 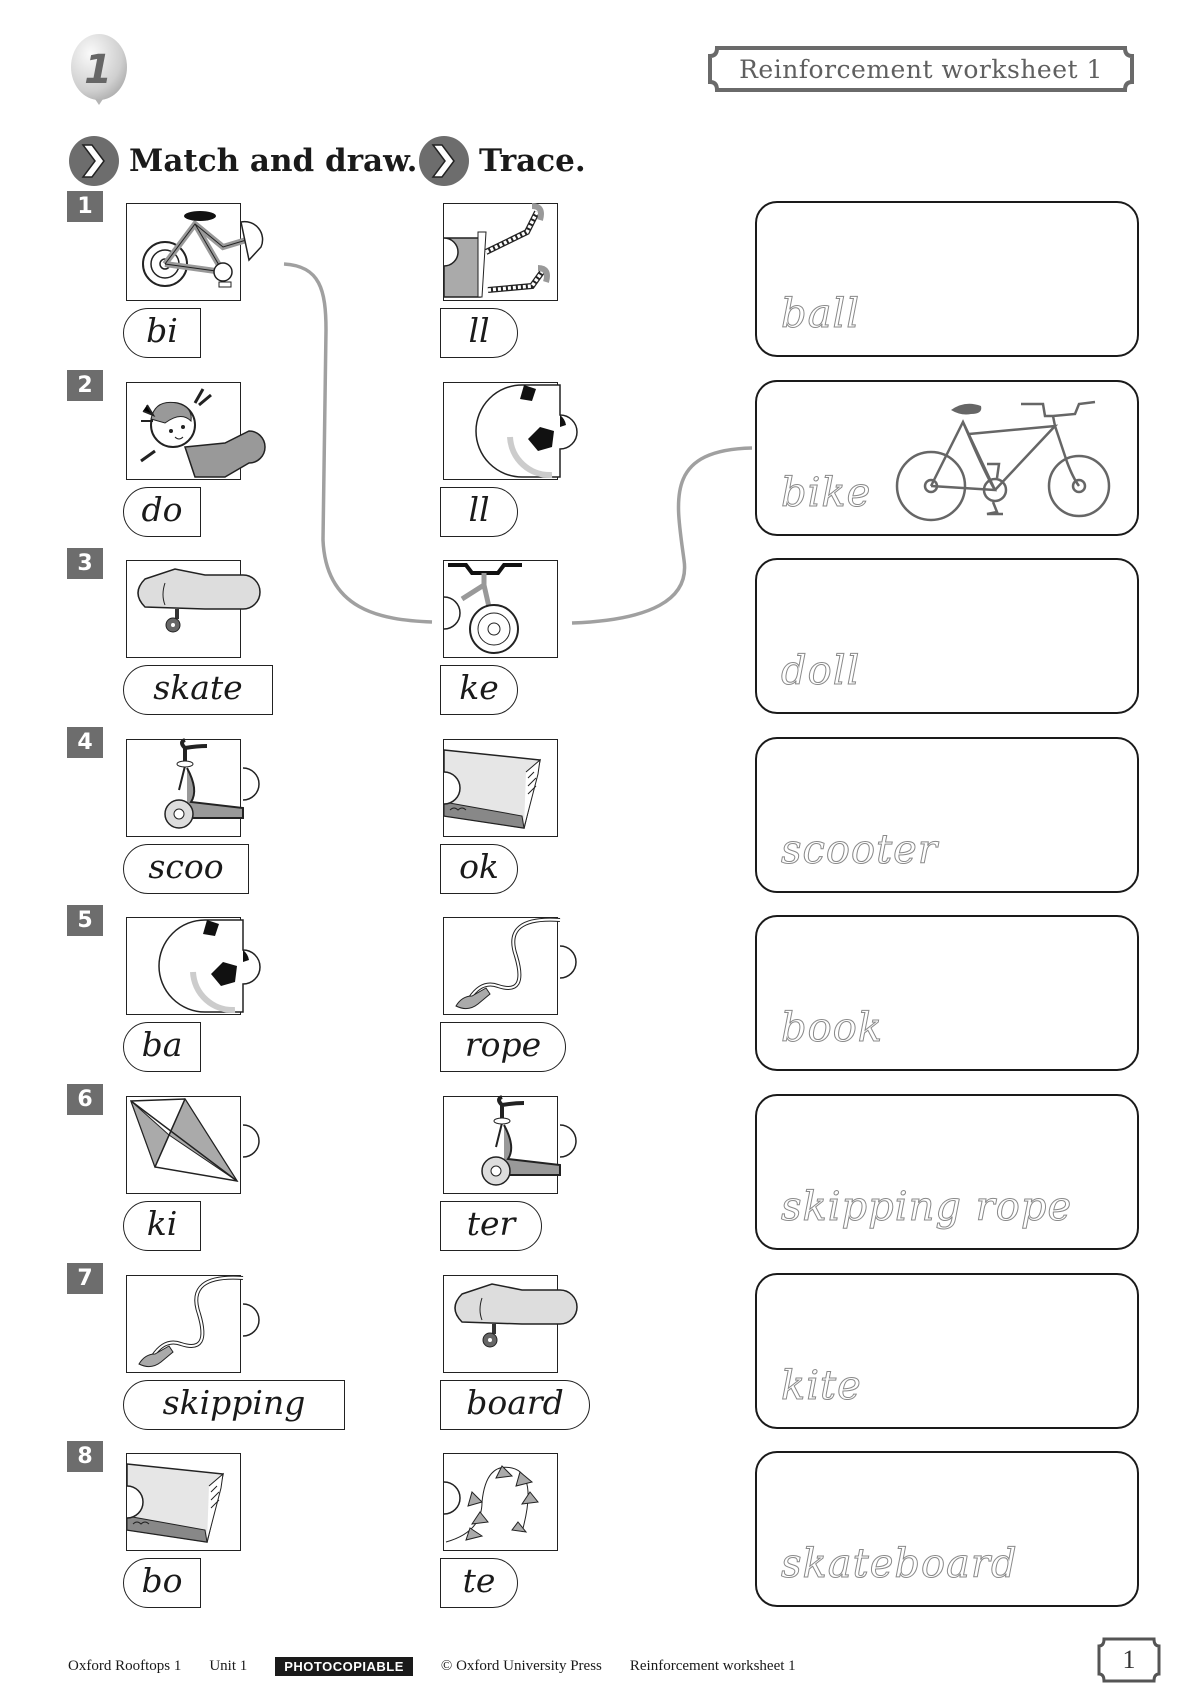 I want to click on trace-word: skipping rope, so click(x=926, y=1207).